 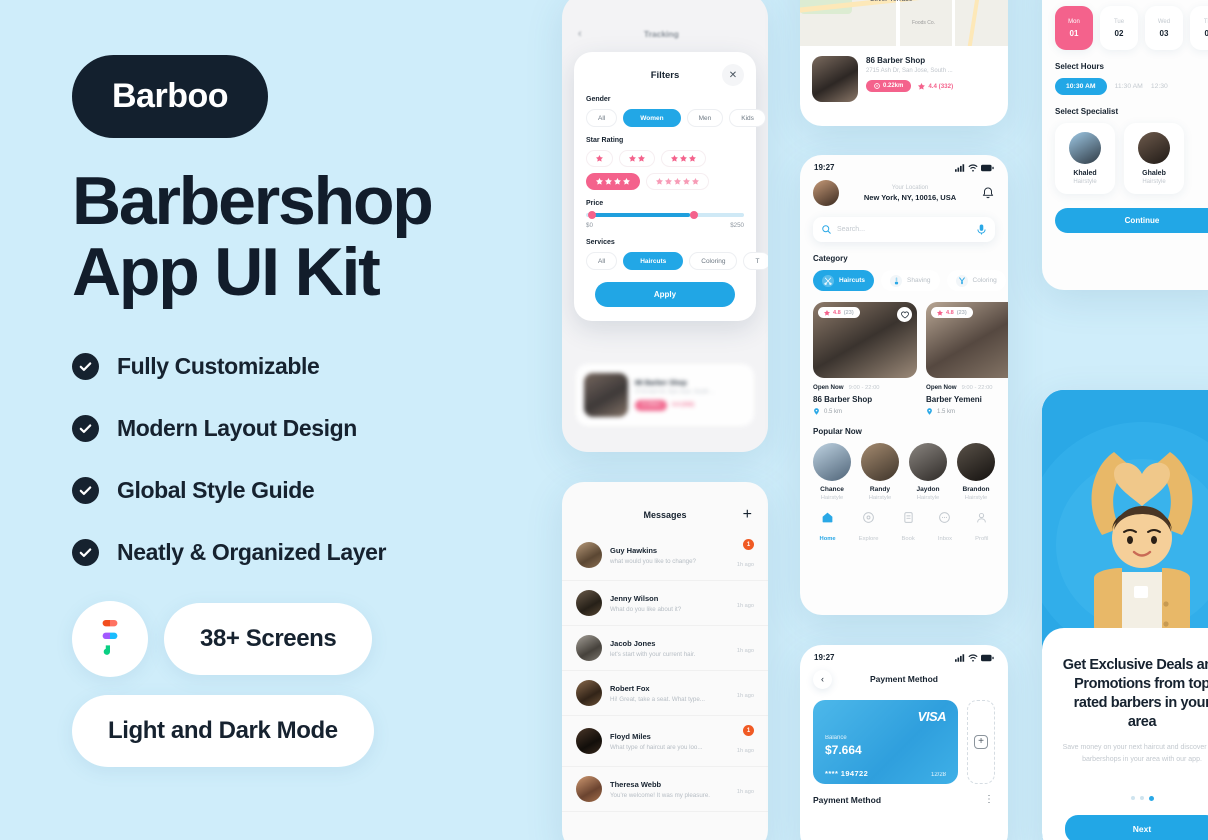 What do you see at coordinates (928, 472) in the screenshot?
I see `barber-card: Jaydon Hairstyle` at bounding box center [928, 472].